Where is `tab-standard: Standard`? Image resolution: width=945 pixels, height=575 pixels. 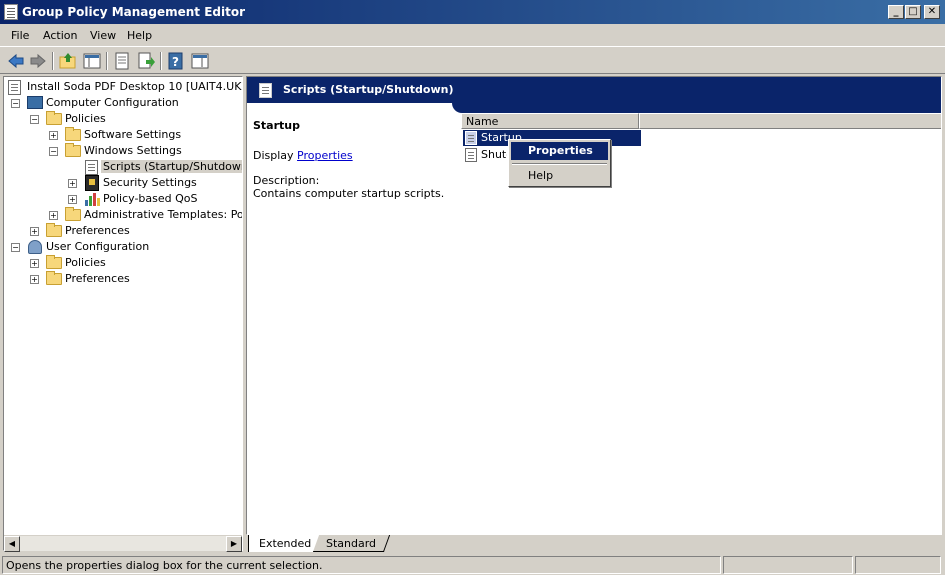
tab-standard: Standard is located at coordinates (351, 543).